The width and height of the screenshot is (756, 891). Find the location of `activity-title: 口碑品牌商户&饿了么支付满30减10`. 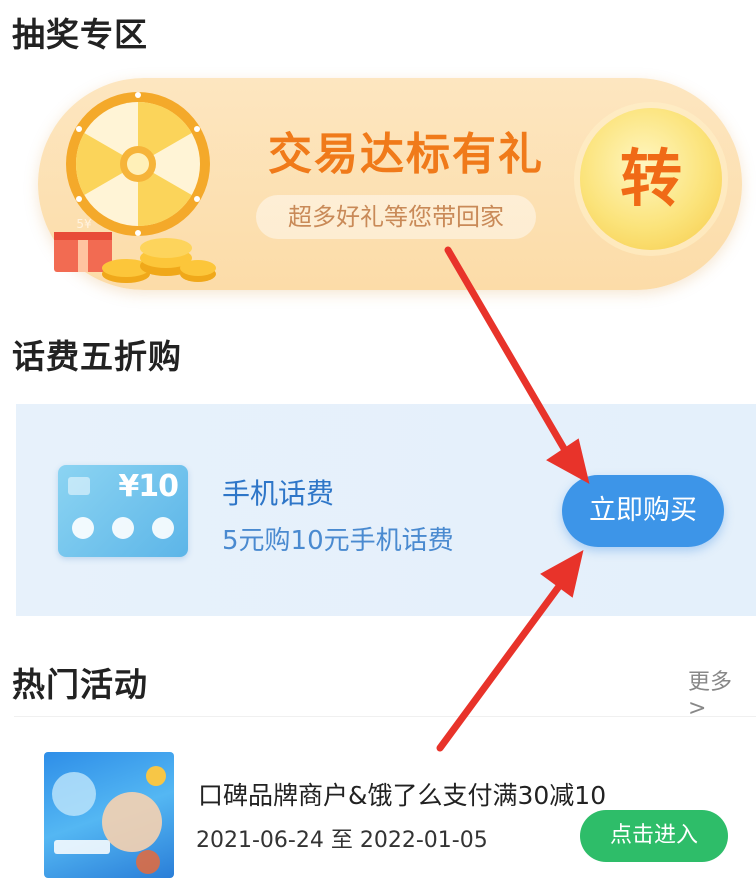

activity-title: 口碑品牌商户&饿了么支付满30减10 is located at coordinates (402, 795).